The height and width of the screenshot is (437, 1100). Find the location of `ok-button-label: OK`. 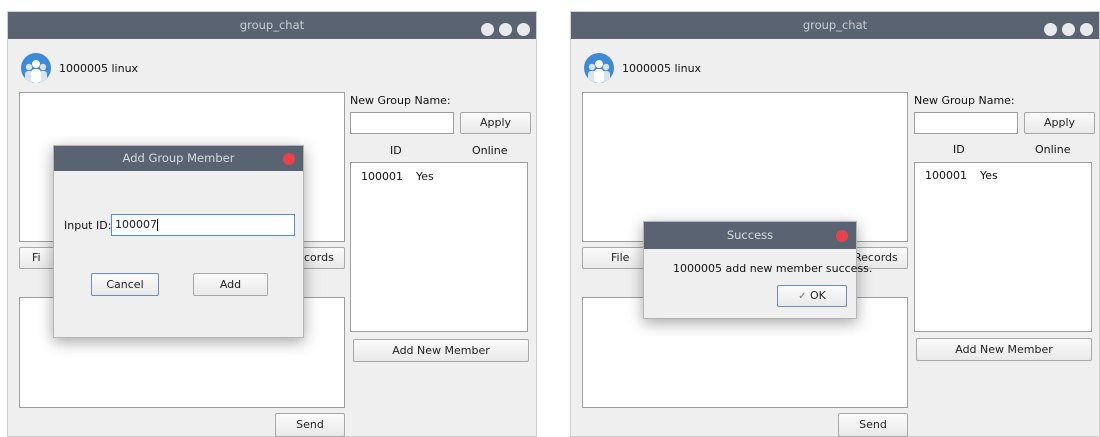

ok-button-label: OK is located at coordinates (818, 295).